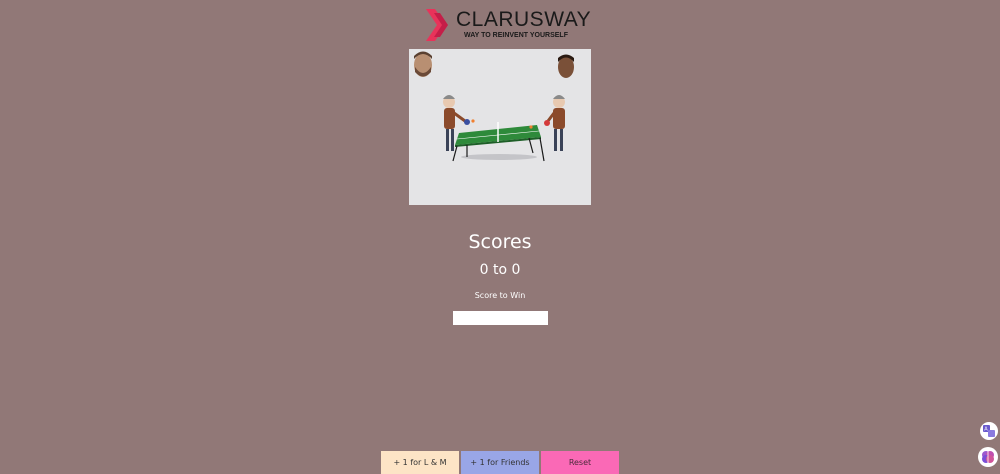 The height and width of the screenshot is (474, 1000). What do you see at coordinates (423, 64) in the screenshot?
I see `player-lm-avatar` at bounding box center [423, 64].